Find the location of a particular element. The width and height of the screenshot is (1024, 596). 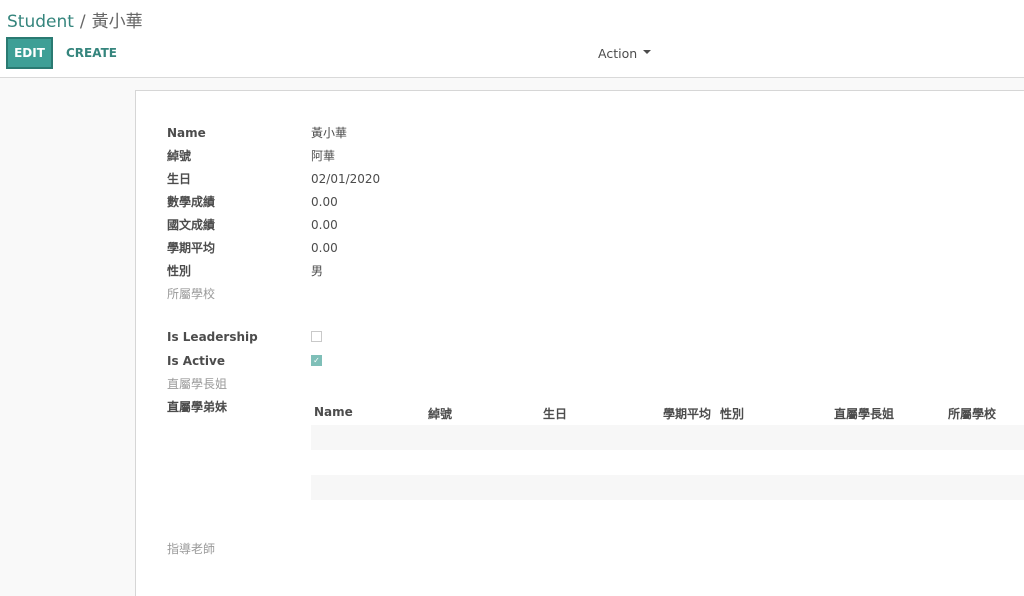

semester-average-value: 0.00 is located at coordinates (324, 248).